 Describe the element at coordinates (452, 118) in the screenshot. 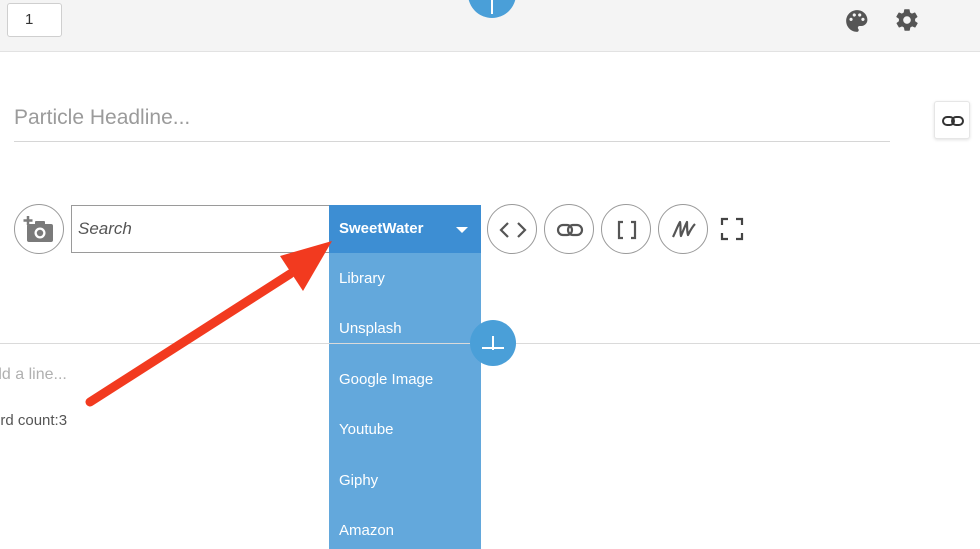

I see `headline-input` at that location.